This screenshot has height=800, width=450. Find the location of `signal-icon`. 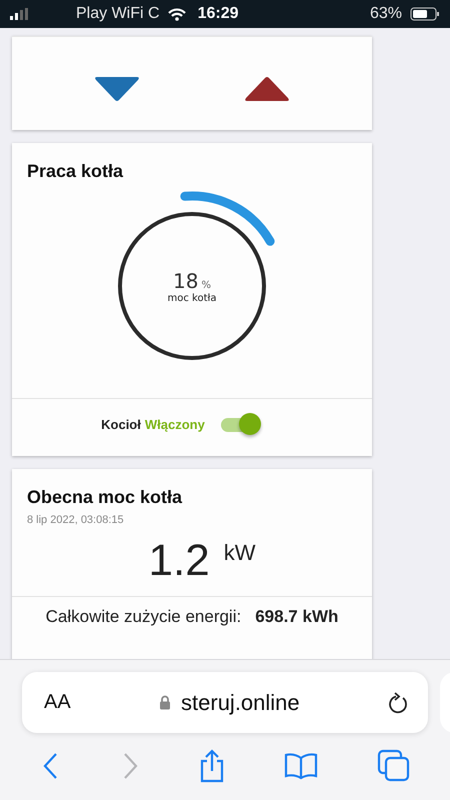

signal-icon is located at coordinates (20, 14).